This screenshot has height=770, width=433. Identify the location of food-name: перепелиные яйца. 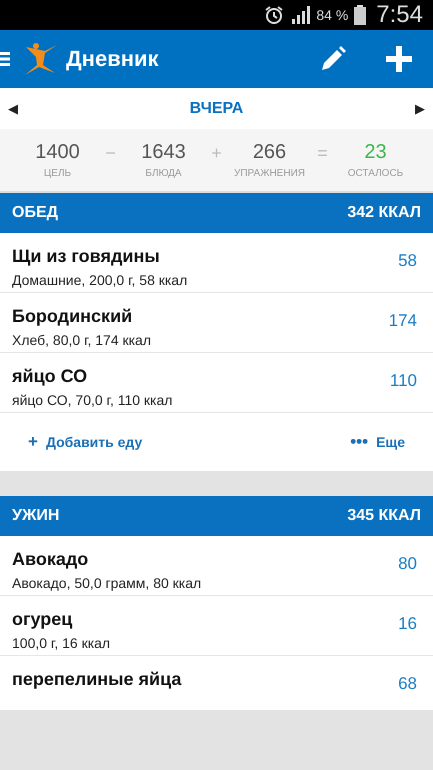
(97, 679).